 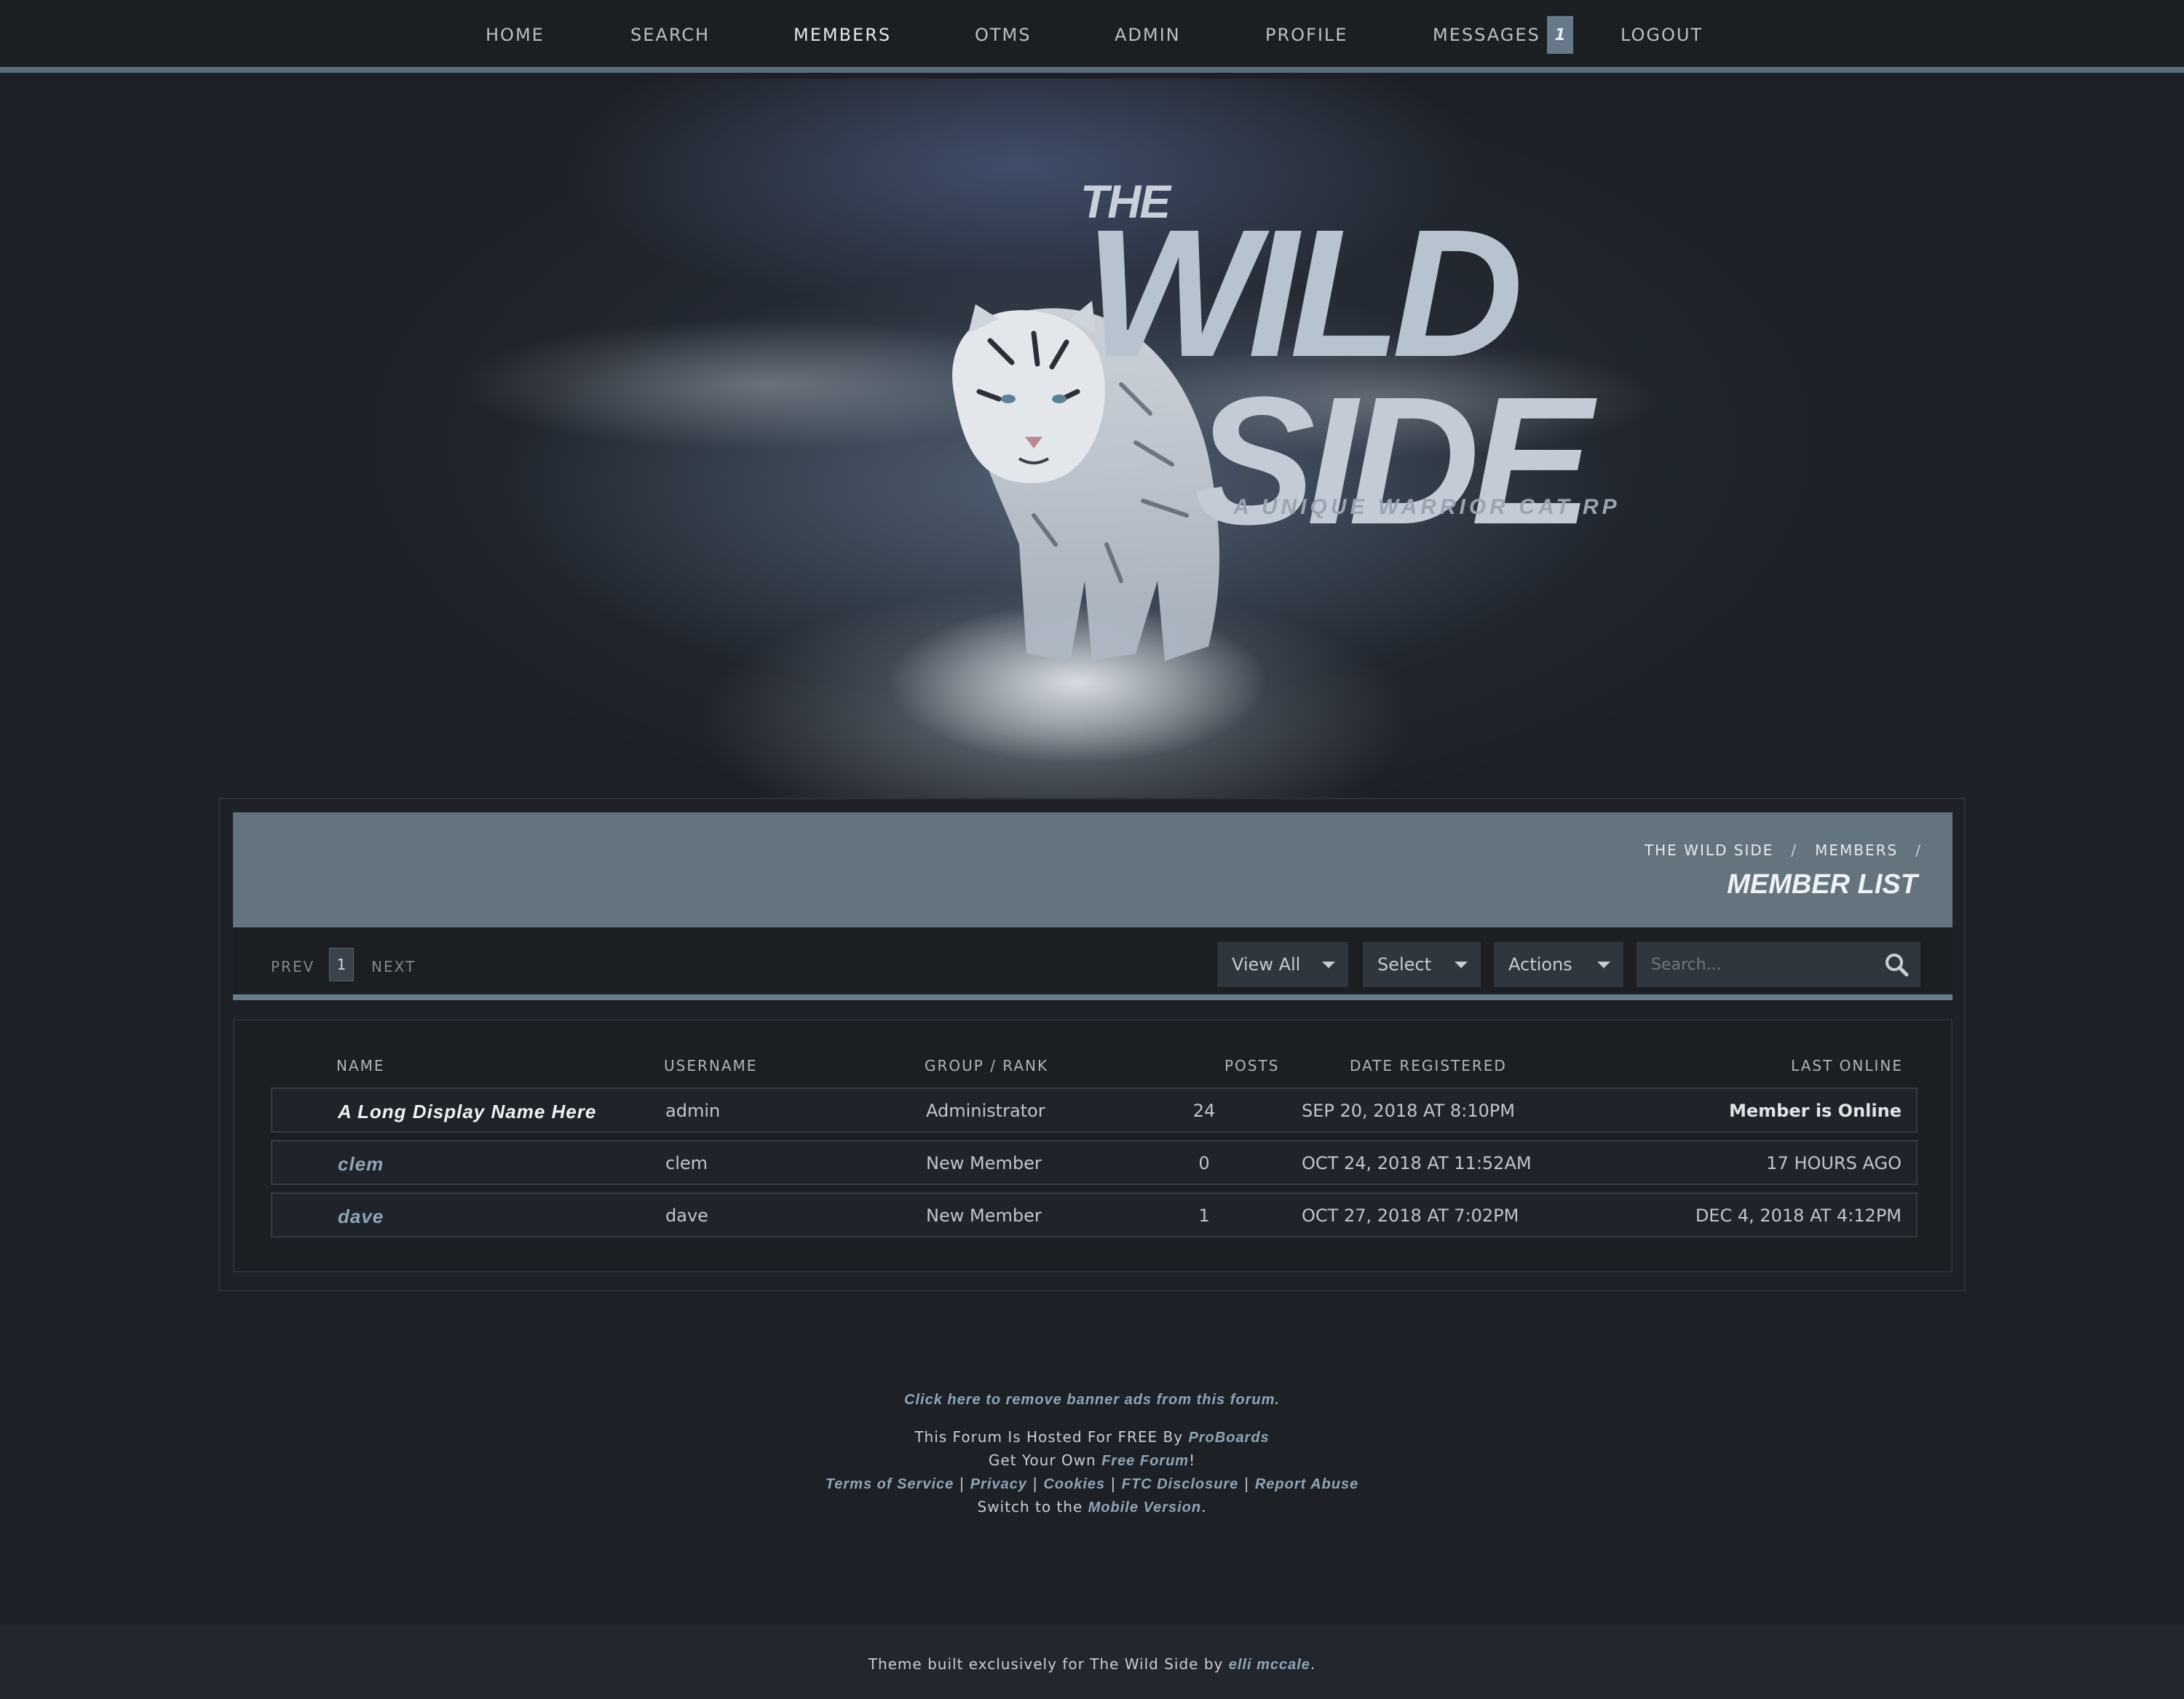 What do you see at coordinates (710, 1065) in the screenshot?
I see `column-header-username: USERNAME` at bounding box center [710, 1065].